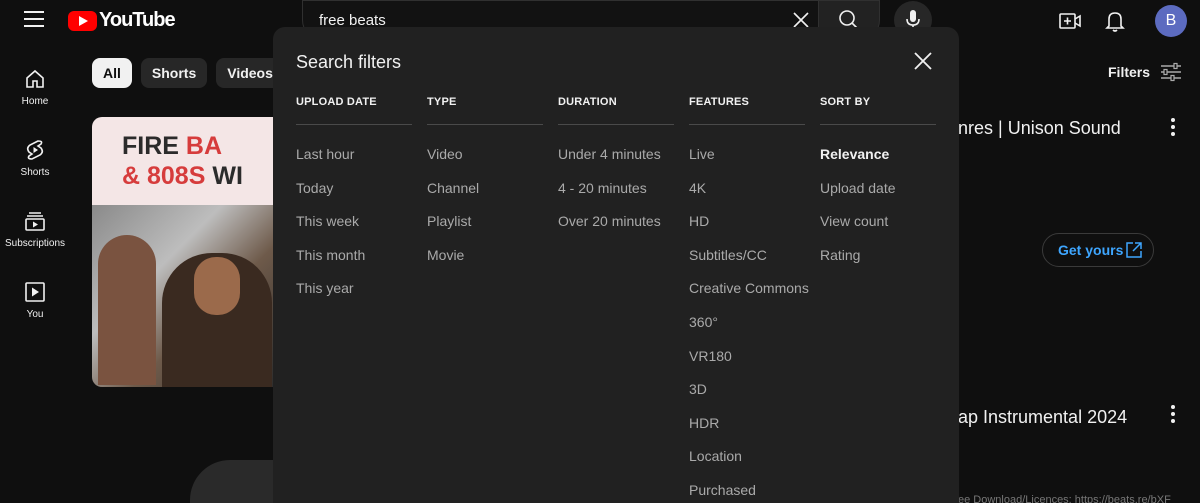 This screenshot has height=503, width=1200. What do you see at coordinates (204, 146) in the screenshot?
I see `thumbnail-text-part: BA` at bounding box center [204, 146].